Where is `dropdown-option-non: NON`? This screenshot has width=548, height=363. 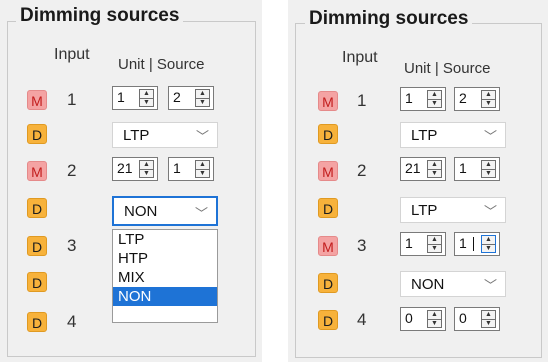 dropdown-option-non: NON is located at coordinates (165, 296).